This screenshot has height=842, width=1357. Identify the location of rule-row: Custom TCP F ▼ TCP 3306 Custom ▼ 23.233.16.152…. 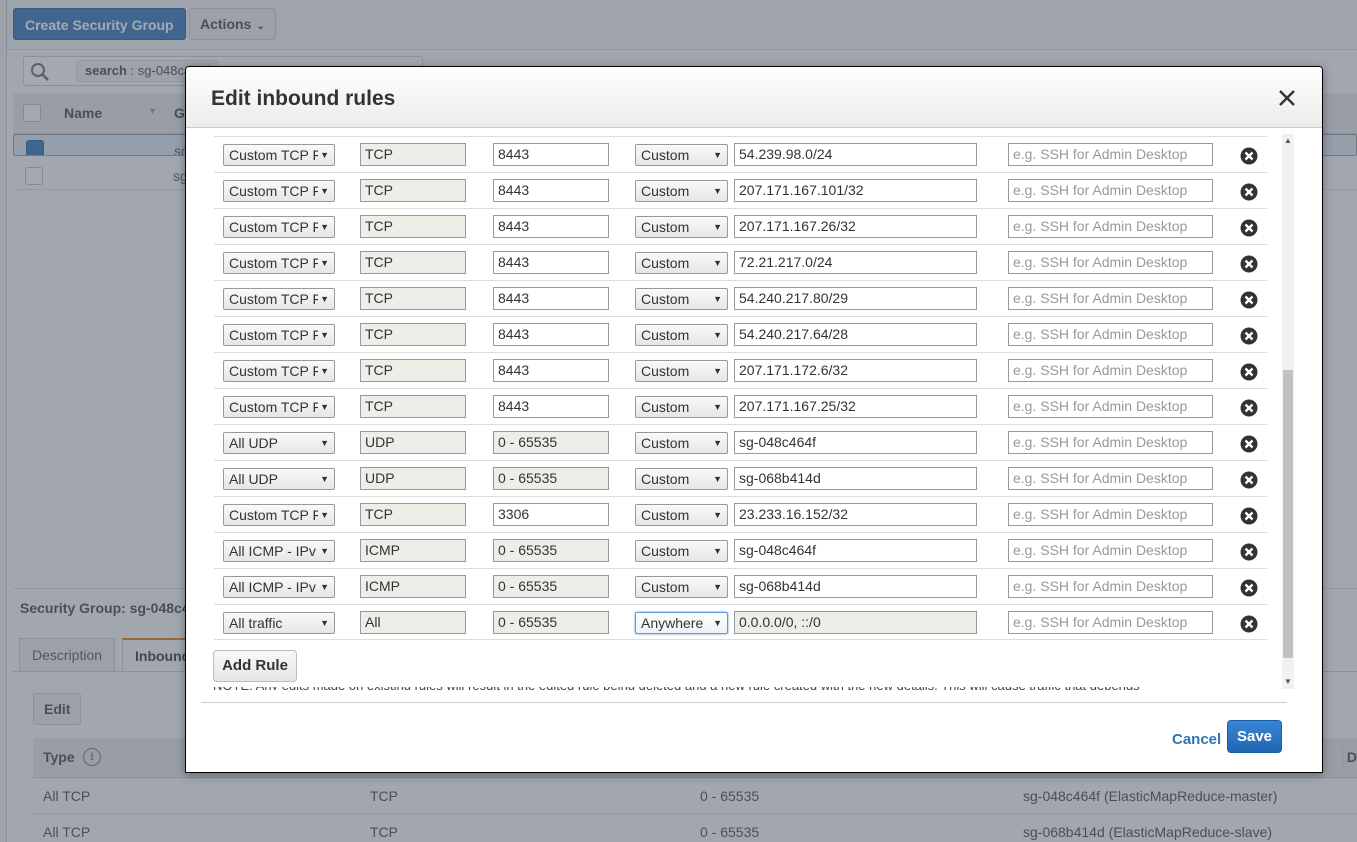
(740, 514).